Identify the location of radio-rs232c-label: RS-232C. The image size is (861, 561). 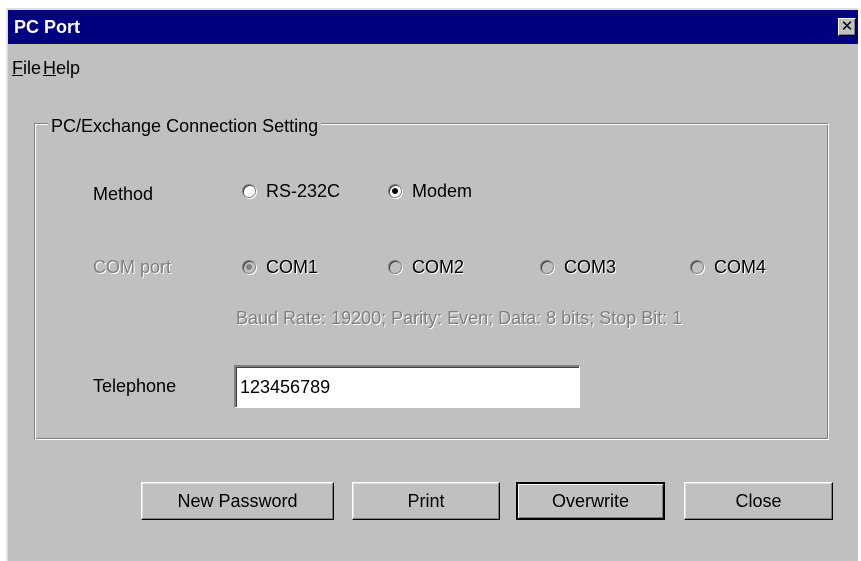
(303, 191).